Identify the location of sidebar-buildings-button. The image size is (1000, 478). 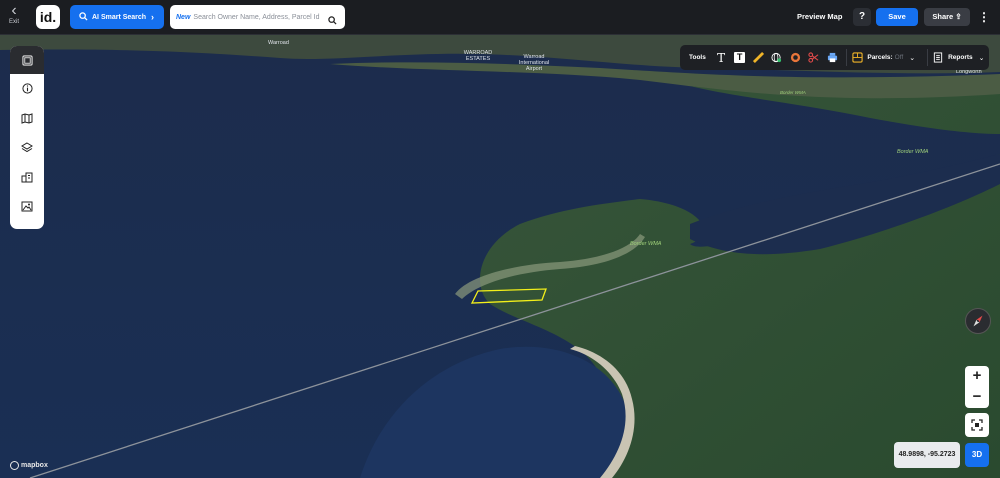
(27, 178).